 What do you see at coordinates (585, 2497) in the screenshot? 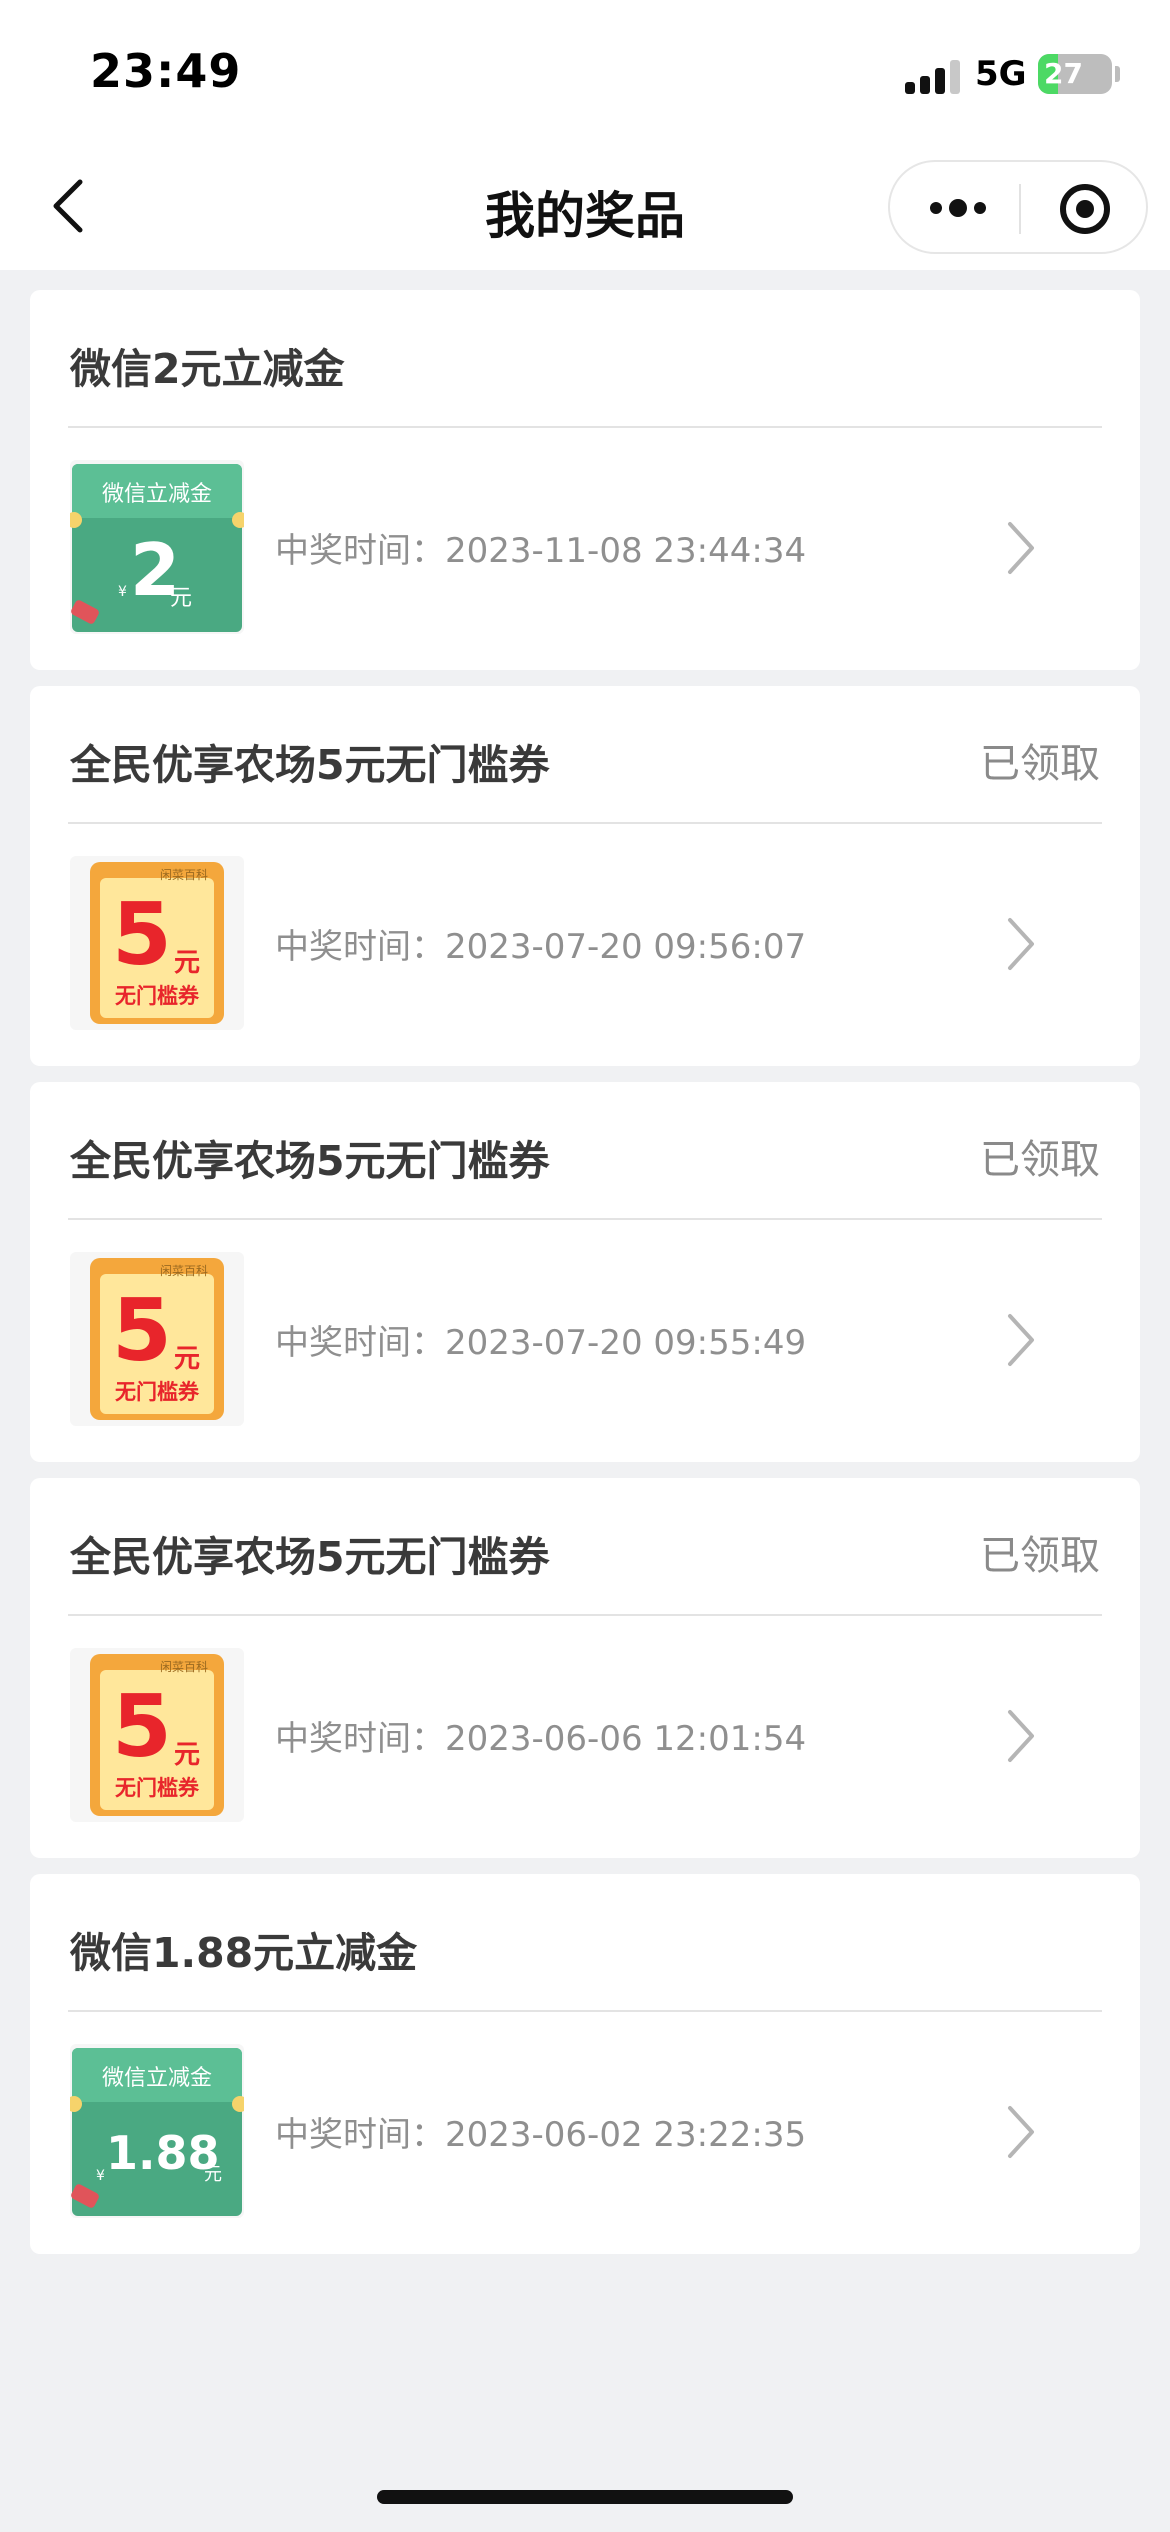
I see `home-indicator` at bounding box center [585, 2497].